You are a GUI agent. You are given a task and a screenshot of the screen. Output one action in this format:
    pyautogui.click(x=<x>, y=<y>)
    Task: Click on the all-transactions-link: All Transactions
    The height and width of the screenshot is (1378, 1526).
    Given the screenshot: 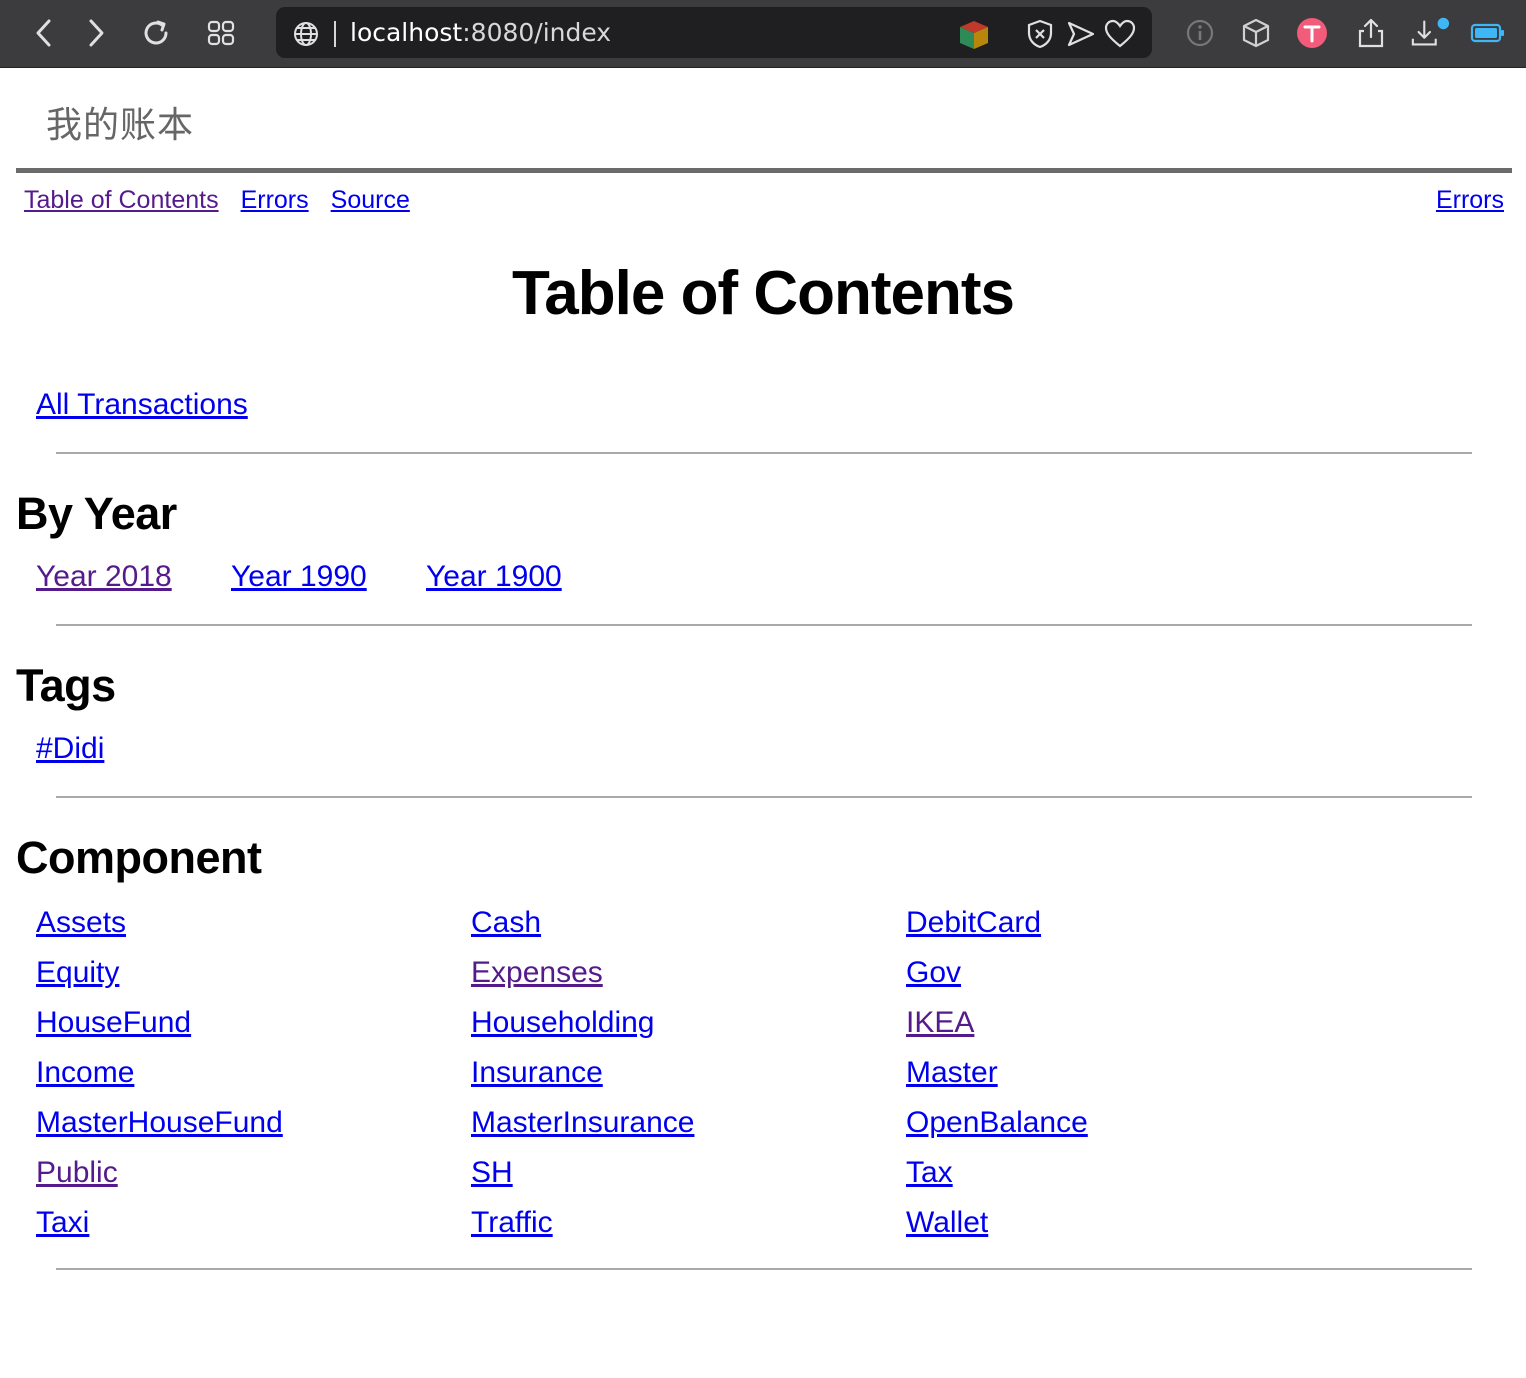 What is the action you would take?
    pyautogui.click(x=142, y=405)
    